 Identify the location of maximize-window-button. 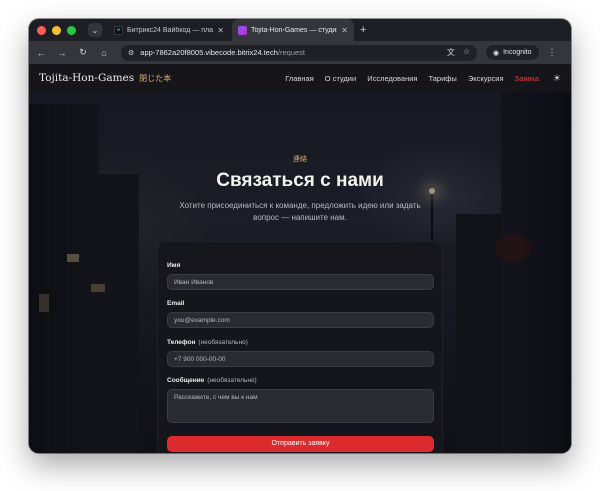
(71, 30).